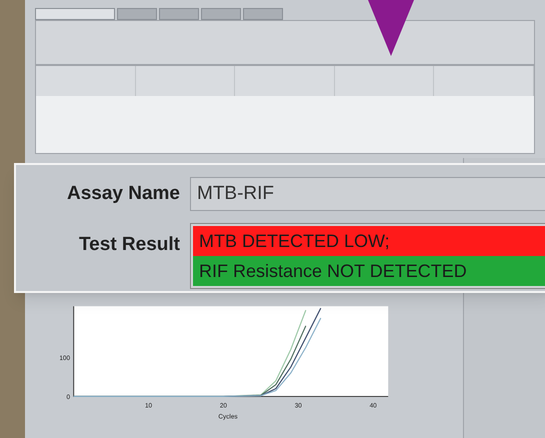  Describe the element at coordinates (129, 245) in the screenshot. I see `field-label: Test Result` at that location.